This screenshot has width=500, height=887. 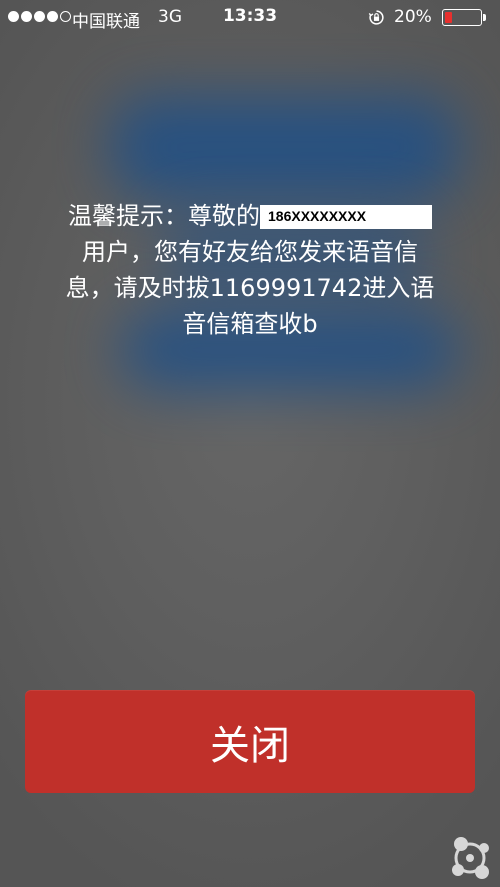 I want to click on phone-number-box: 186XXXXXXXX, so click(x=346, y=217).